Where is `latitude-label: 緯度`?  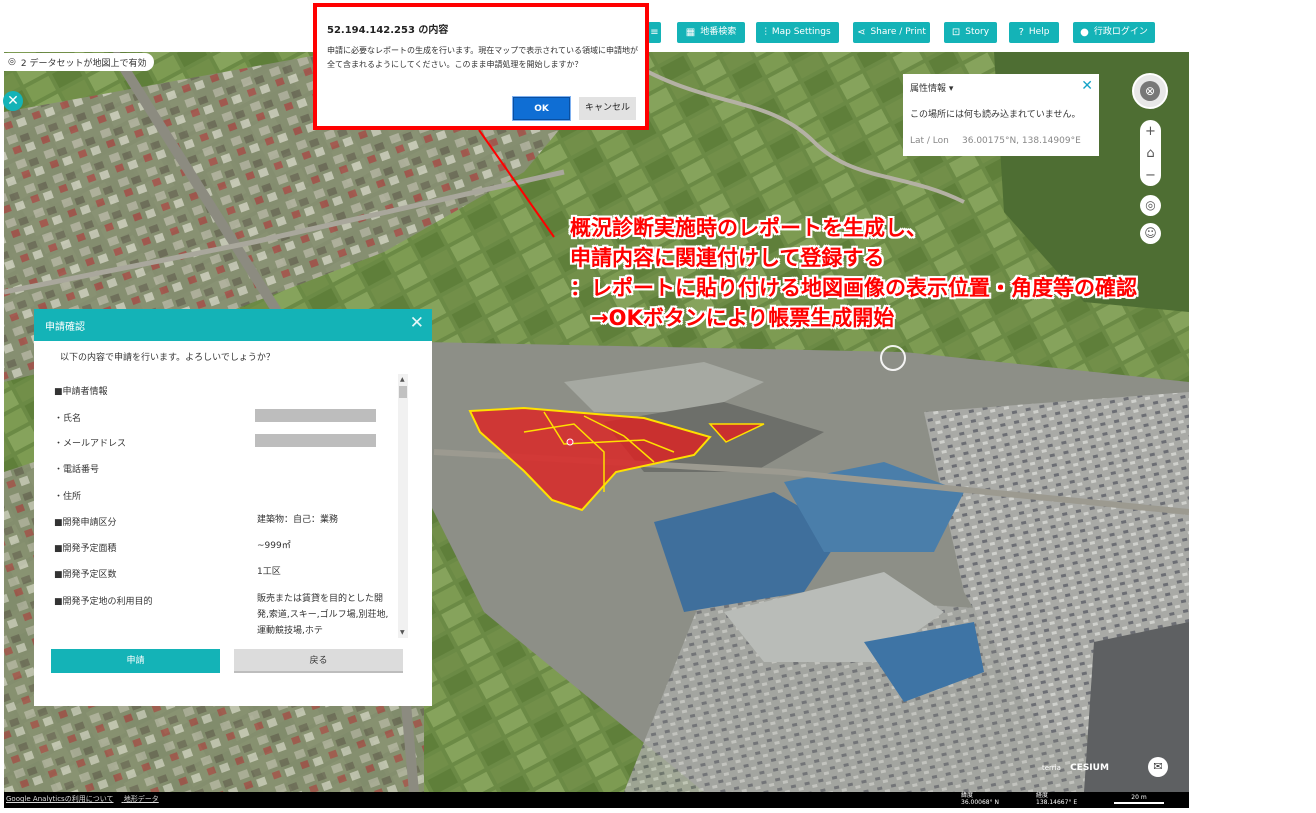
latitude-label: 緯度 is located at coordinates (967, 795).